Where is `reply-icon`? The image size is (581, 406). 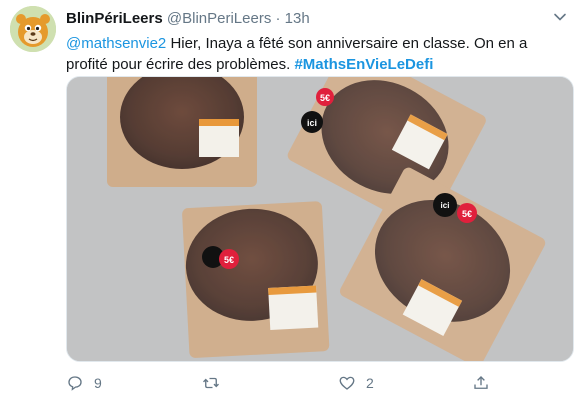
reply-icon is located at coordinates (75, 383).